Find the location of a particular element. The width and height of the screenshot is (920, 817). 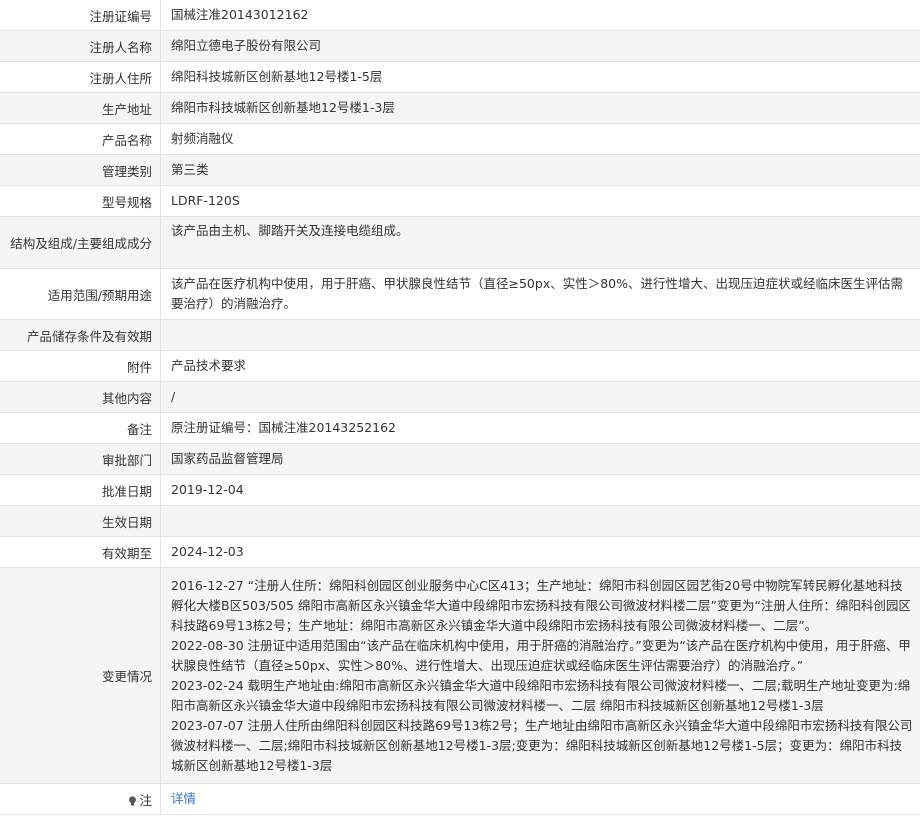

details-link: 详情 is located at coordinates (183, 798).